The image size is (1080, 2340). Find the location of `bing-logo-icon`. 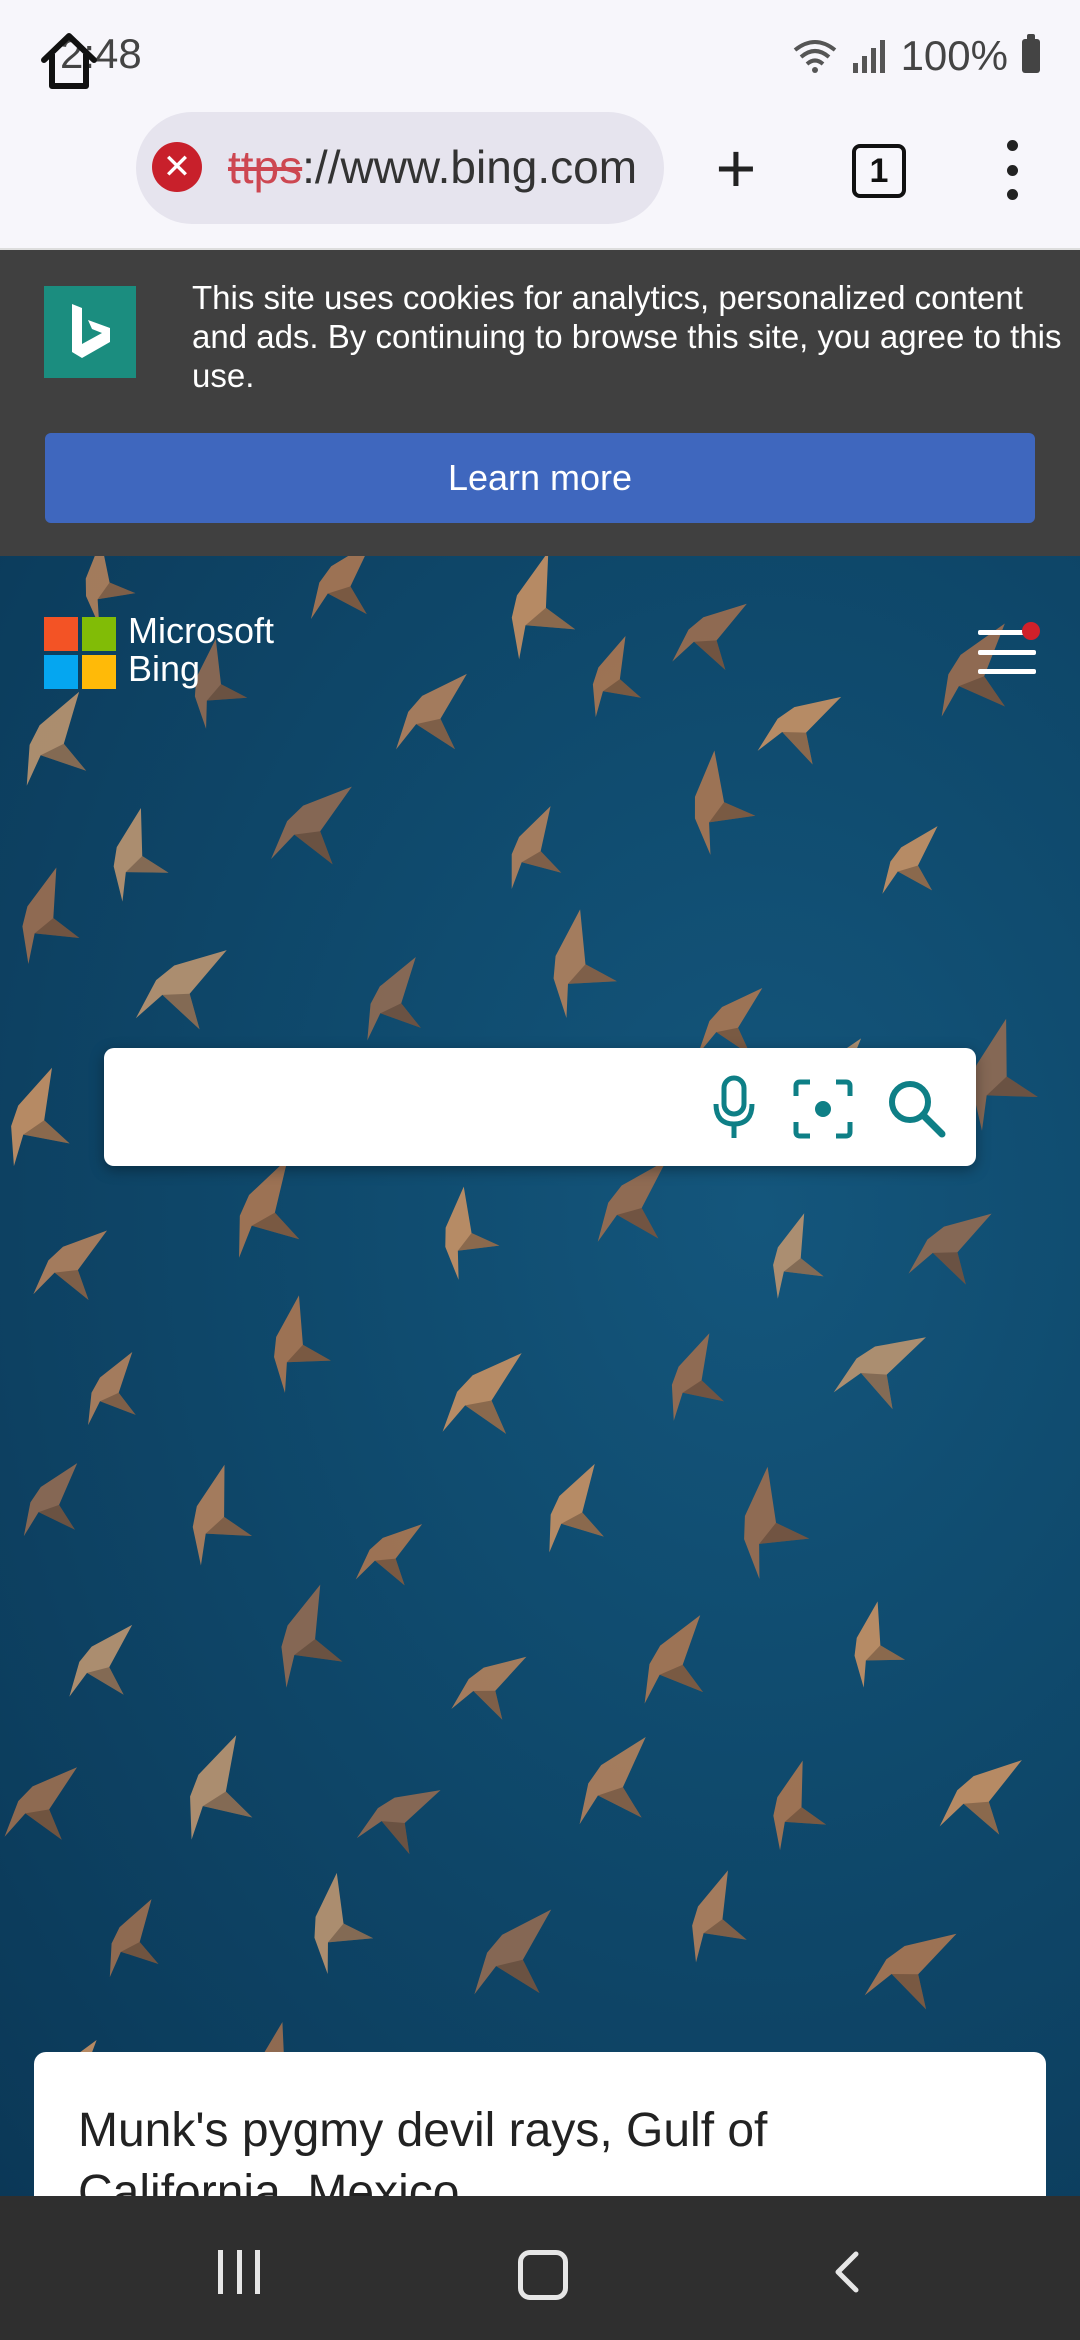

bing-logo-icon is located at coordinates (90, 332).